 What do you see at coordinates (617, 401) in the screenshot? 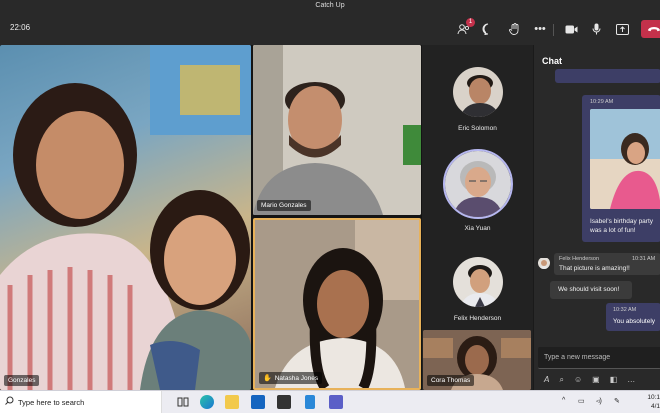
I see `pen-icon: ✎` at bounding box center [617, 401].